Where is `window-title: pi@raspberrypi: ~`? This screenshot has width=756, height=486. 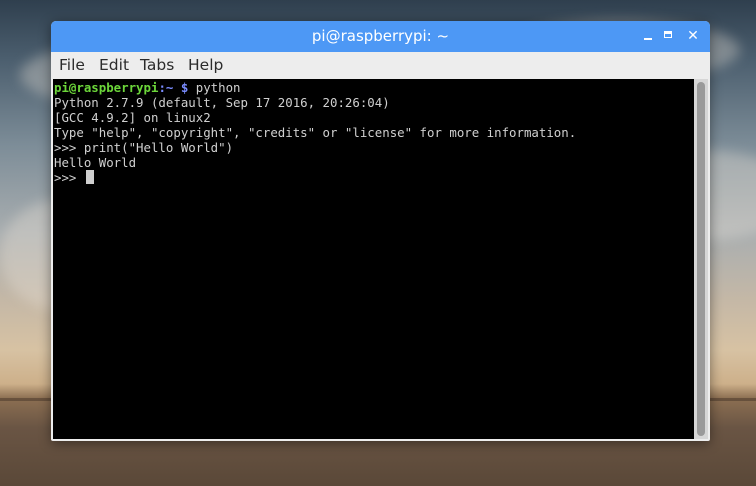
window-title: pi@raspberrypi: ~ is located at coordinates (380, 36).